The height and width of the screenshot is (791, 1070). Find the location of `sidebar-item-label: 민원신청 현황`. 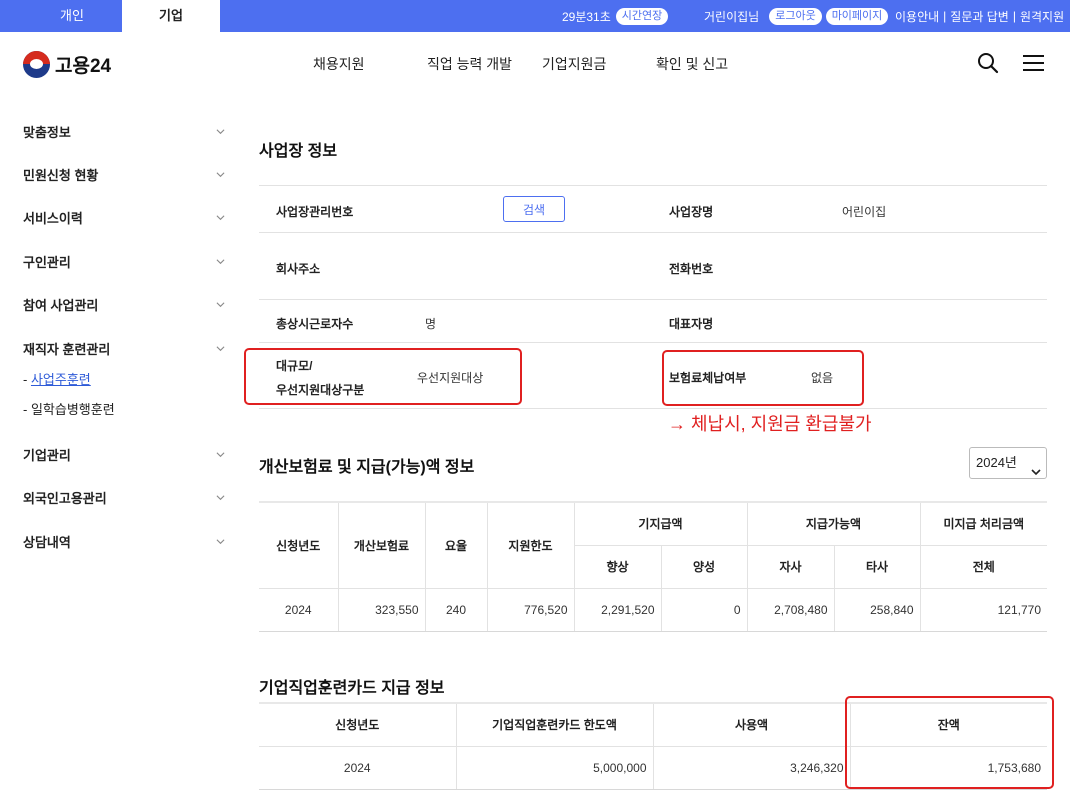

sidebar-item-label: 민원신청 현황 is located at coordinates (61, 175).